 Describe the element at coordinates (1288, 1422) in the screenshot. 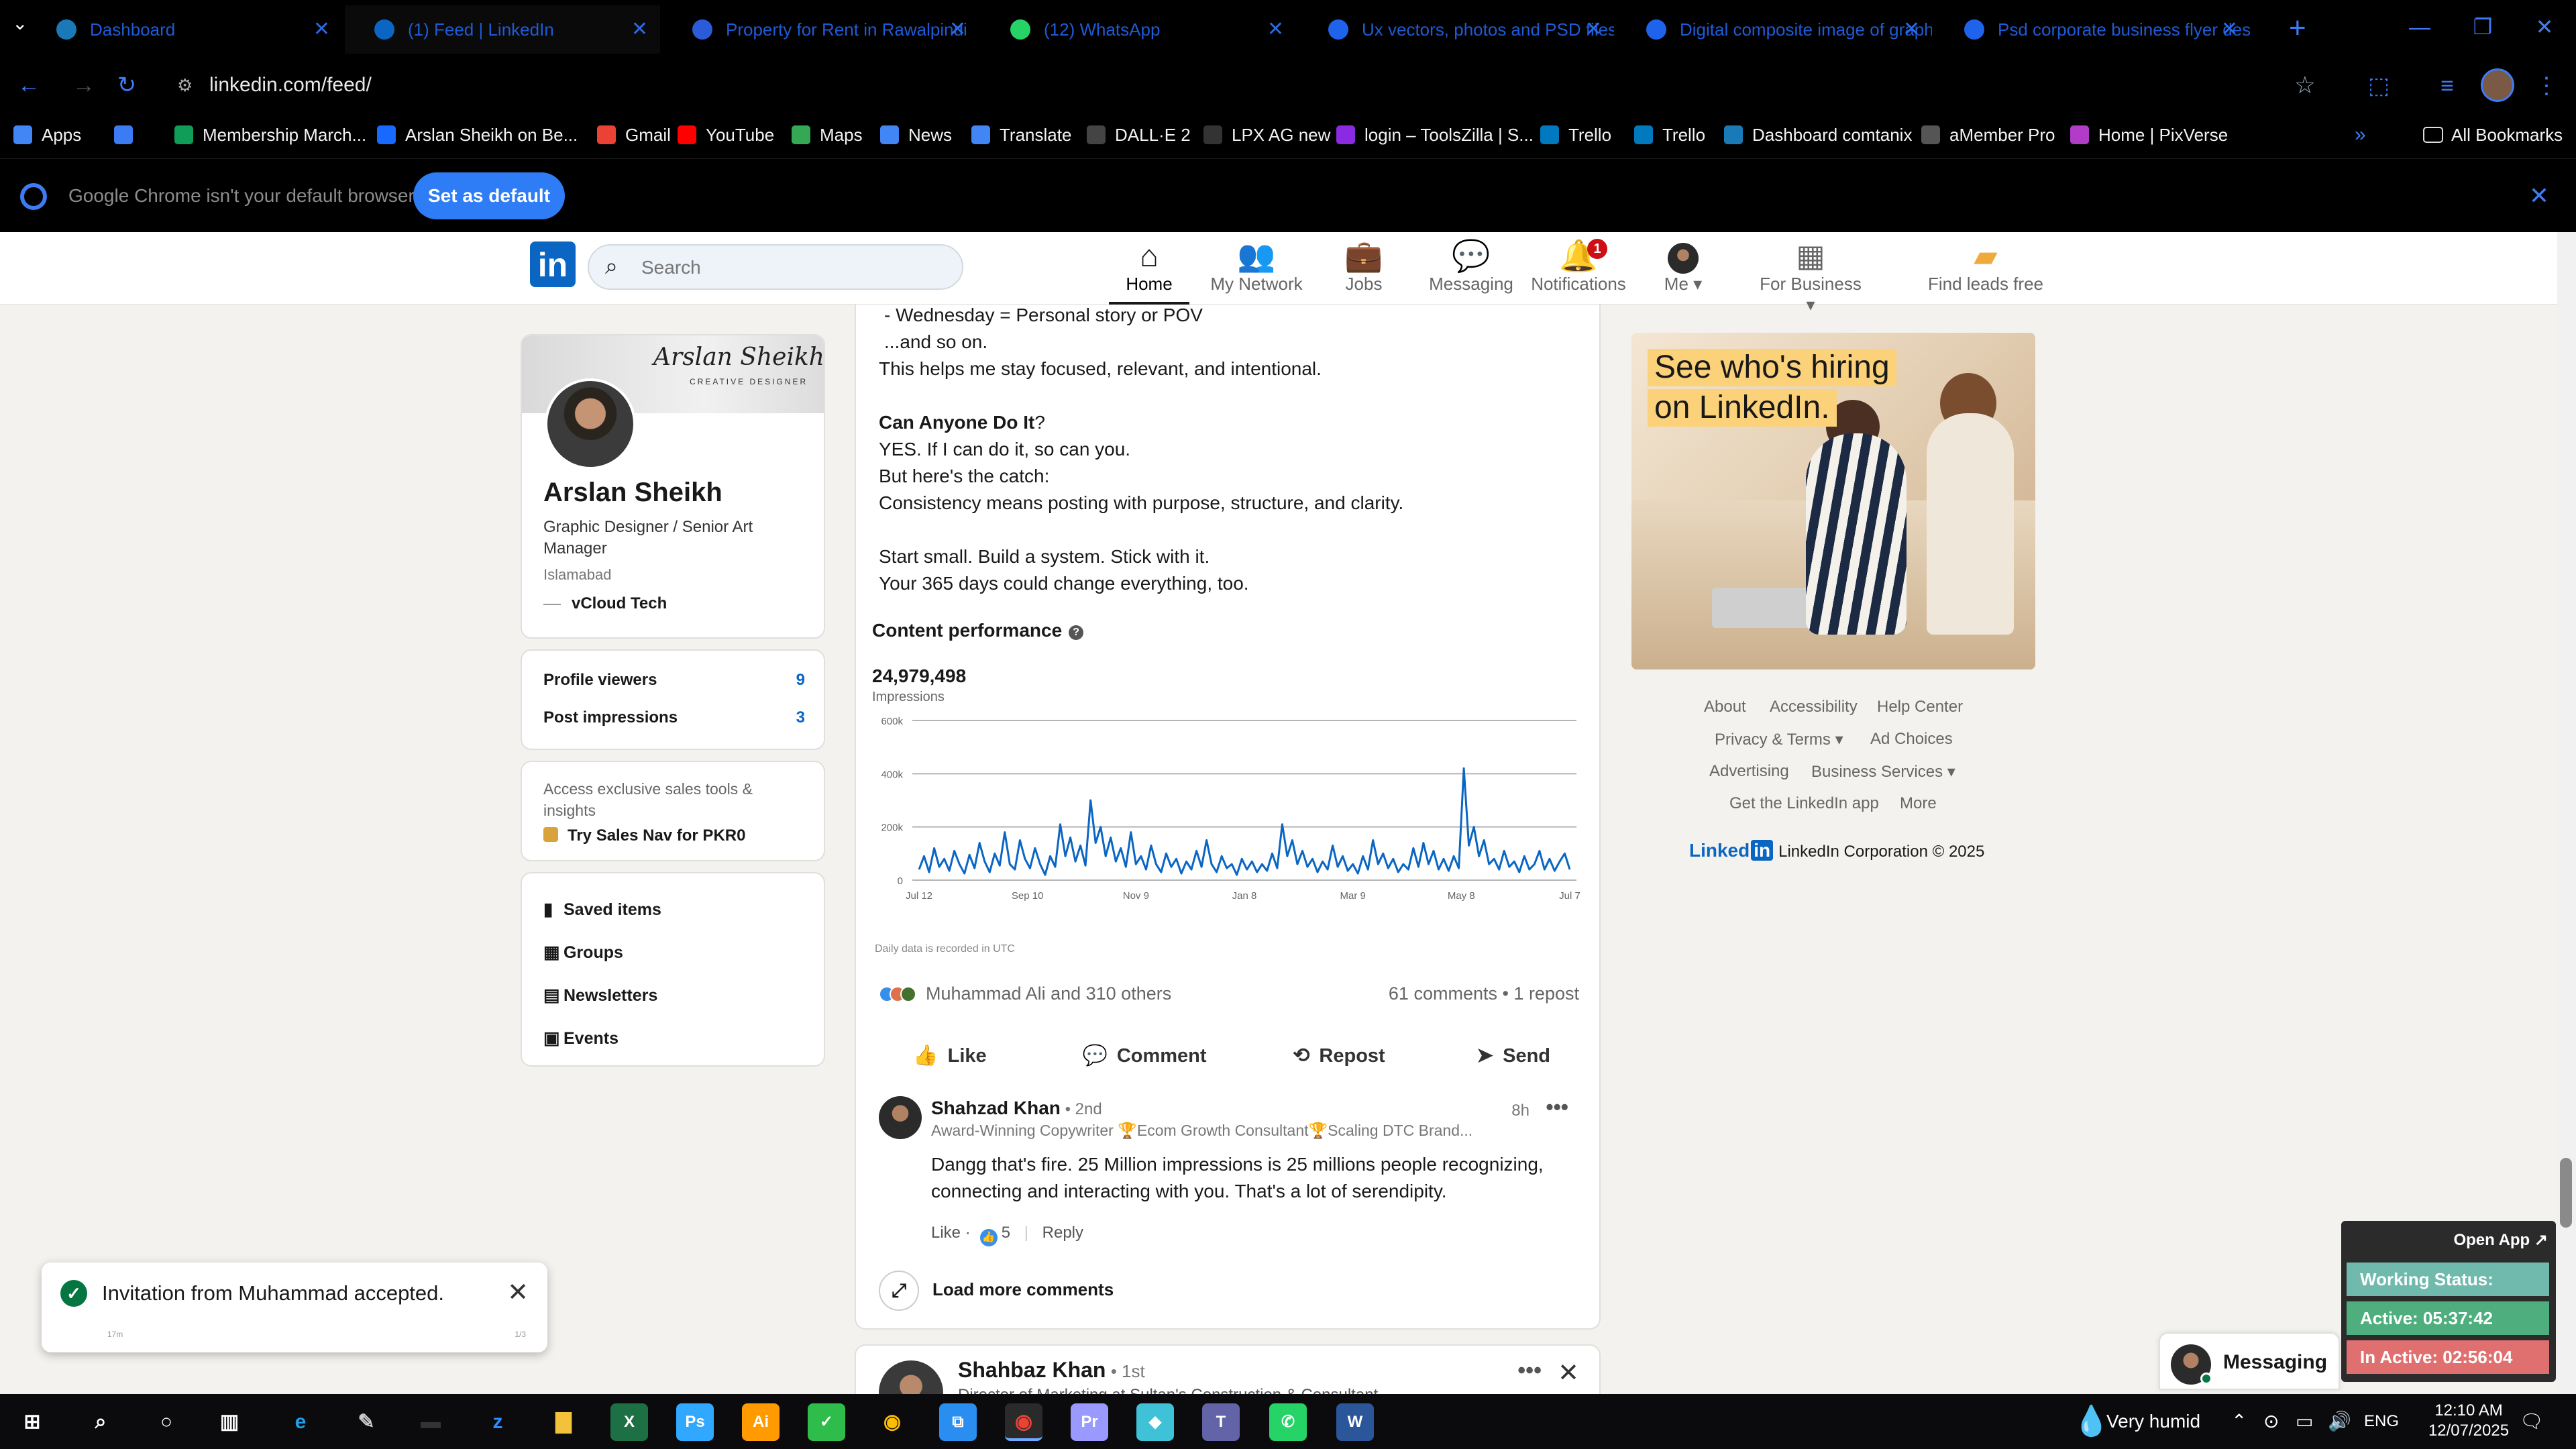

I see `whatsapp-icon: ✆` at that location.